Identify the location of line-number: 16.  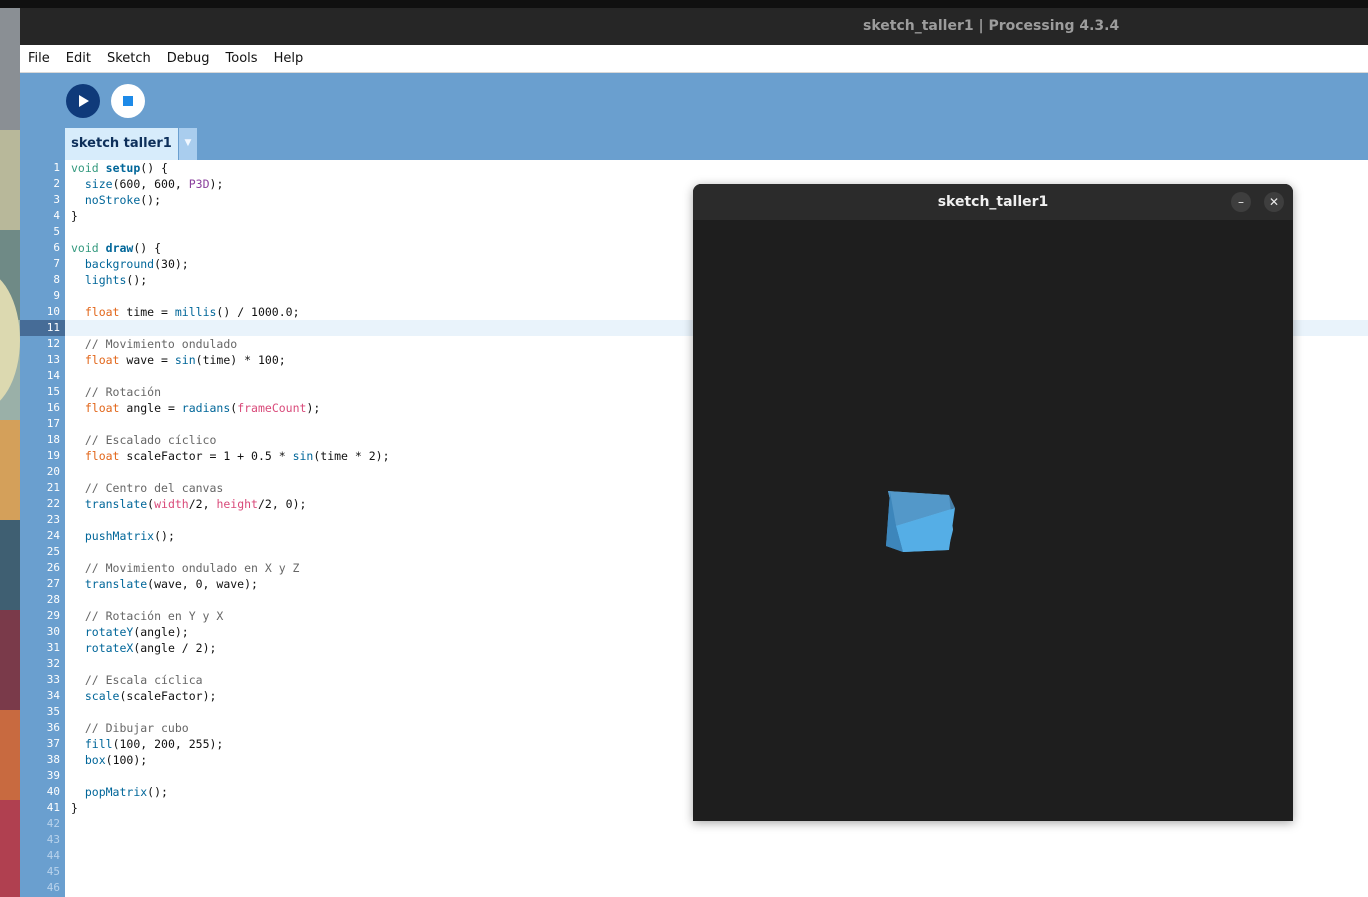
(53, 407).